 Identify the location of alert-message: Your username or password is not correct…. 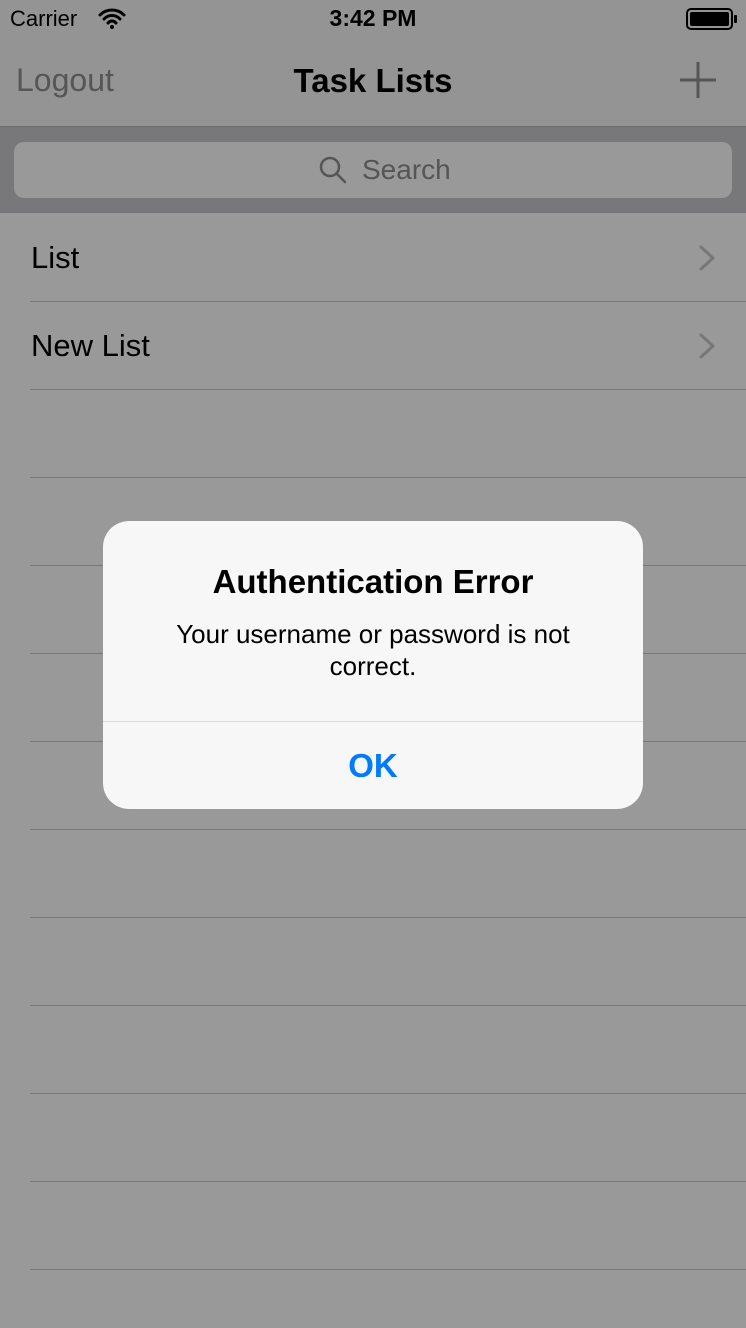
(373, 650).